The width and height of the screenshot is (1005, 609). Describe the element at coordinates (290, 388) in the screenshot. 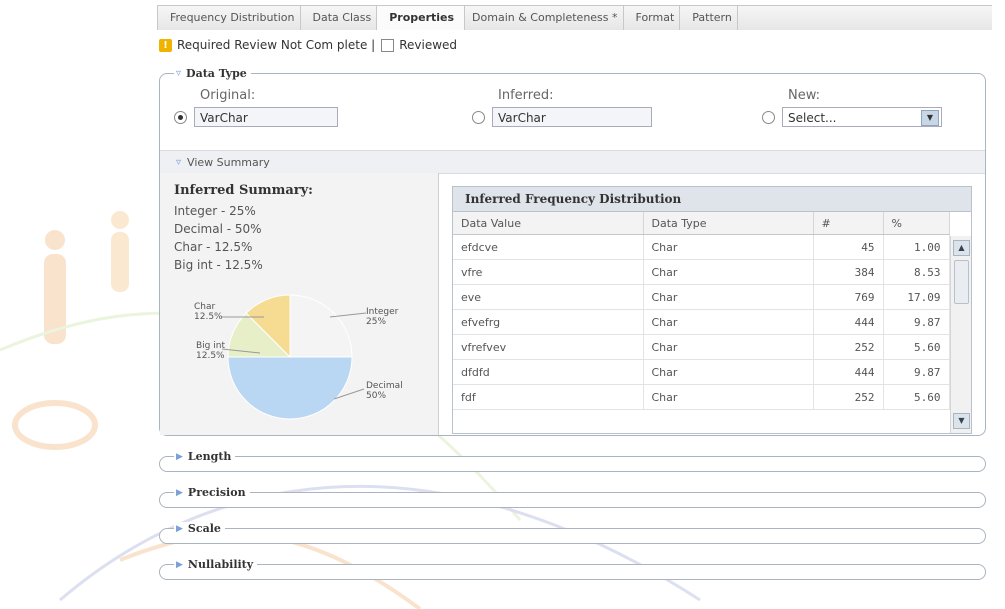

I see `pie-slice-decimal` at that location.